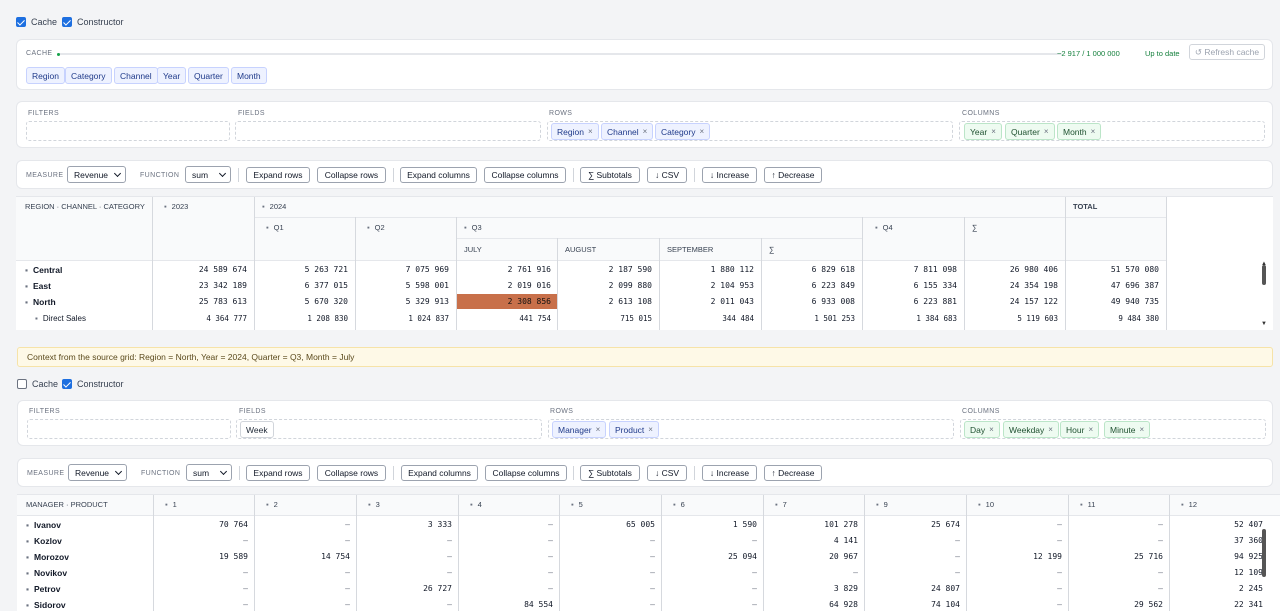 Image resolution: width=1280 pixels, height=611 pixels. What do you see at coordinates (88, 75) in the screenshot?
I see `cache-chip-category: Category` at bounding box center [88, 75].